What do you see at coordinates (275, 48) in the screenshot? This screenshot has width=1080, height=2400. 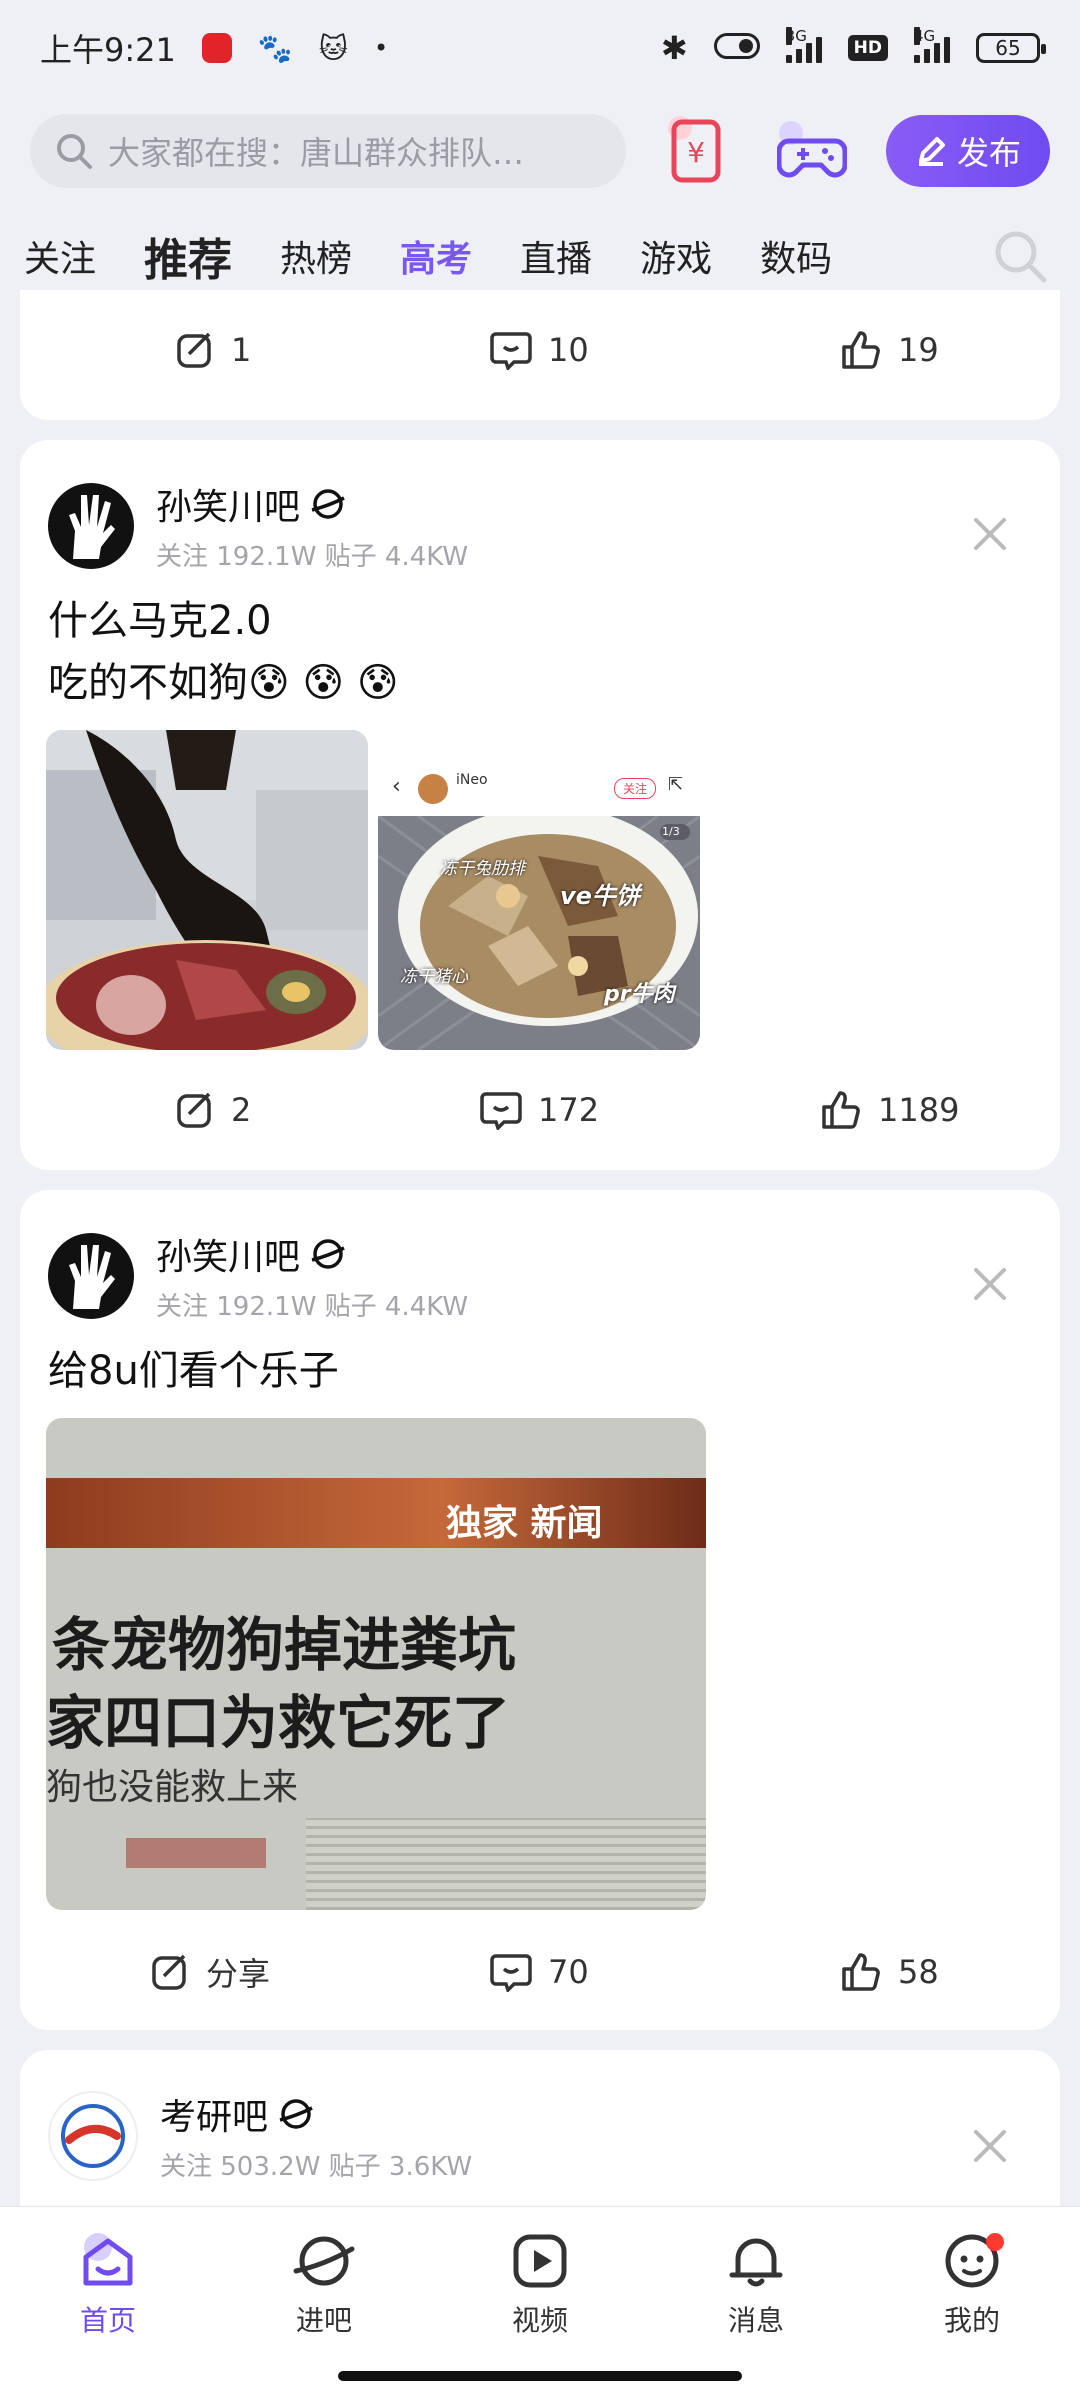 I see `paw-icon: 🐾` at bounding box center [275, 48].